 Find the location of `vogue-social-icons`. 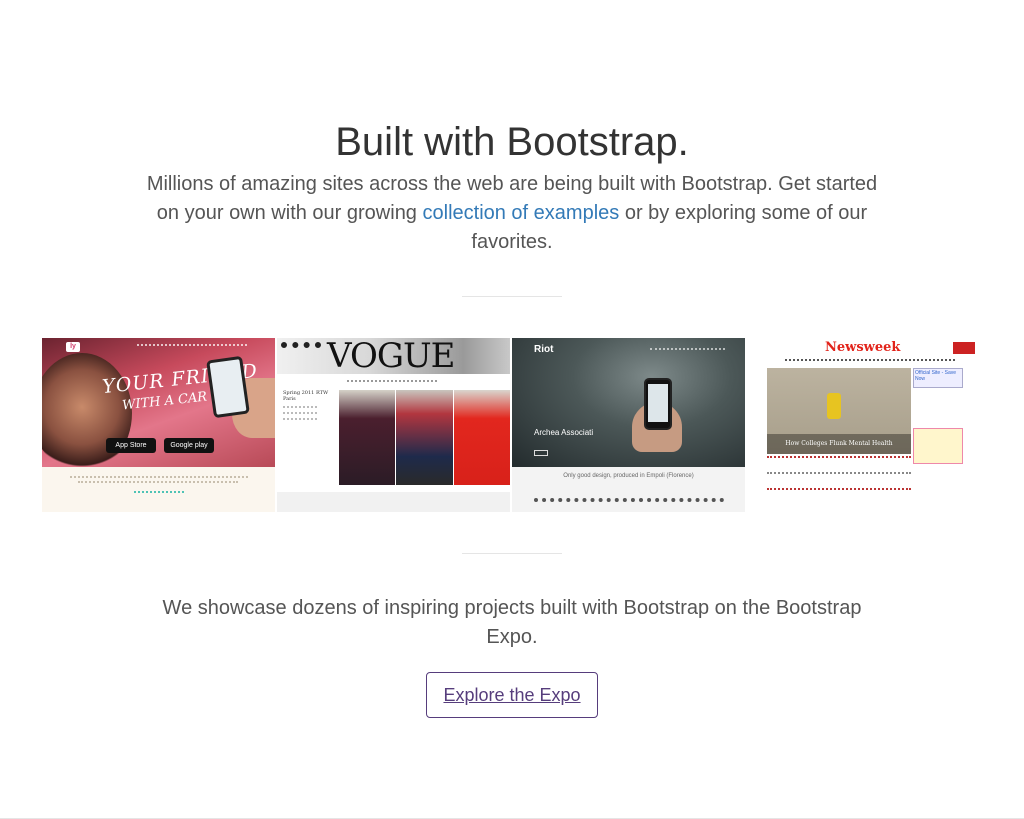

vogue-social-icons is located at coordinates (301, 345).